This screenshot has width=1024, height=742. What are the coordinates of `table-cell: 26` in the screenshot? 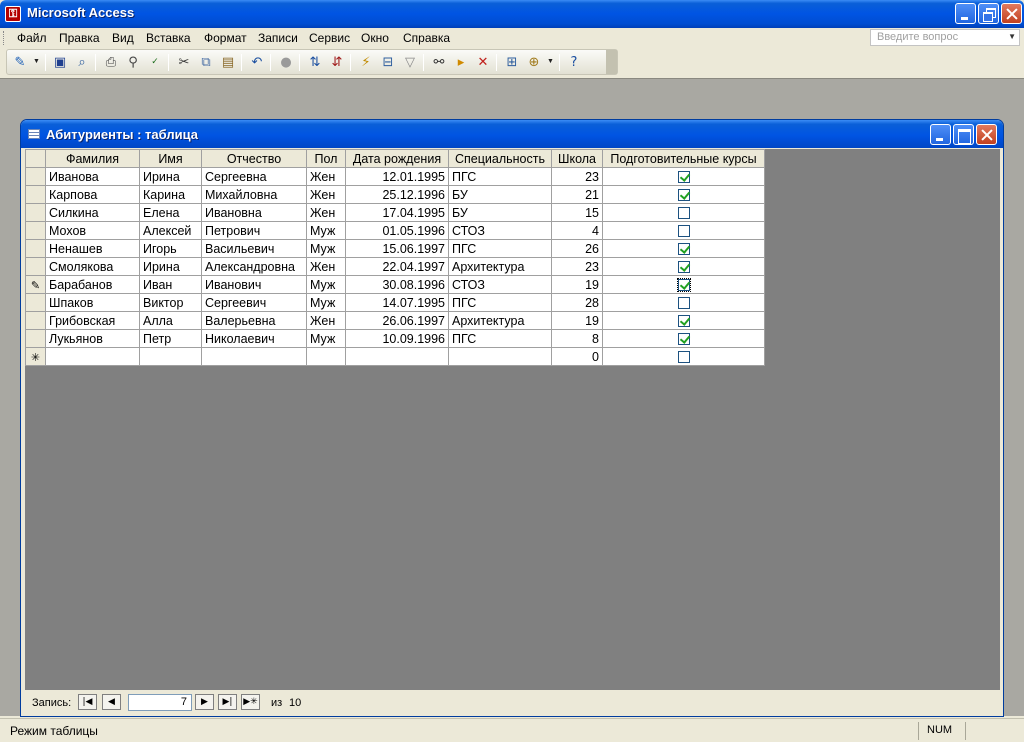 It's located at (577, 248).